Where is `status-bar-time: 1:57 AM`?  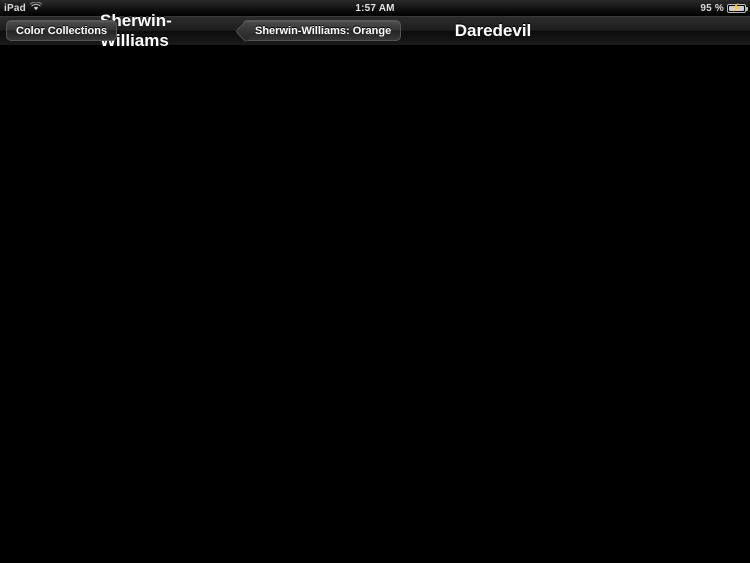 status-bar-time: 1:57 AM is located at coordinates (375, 8).